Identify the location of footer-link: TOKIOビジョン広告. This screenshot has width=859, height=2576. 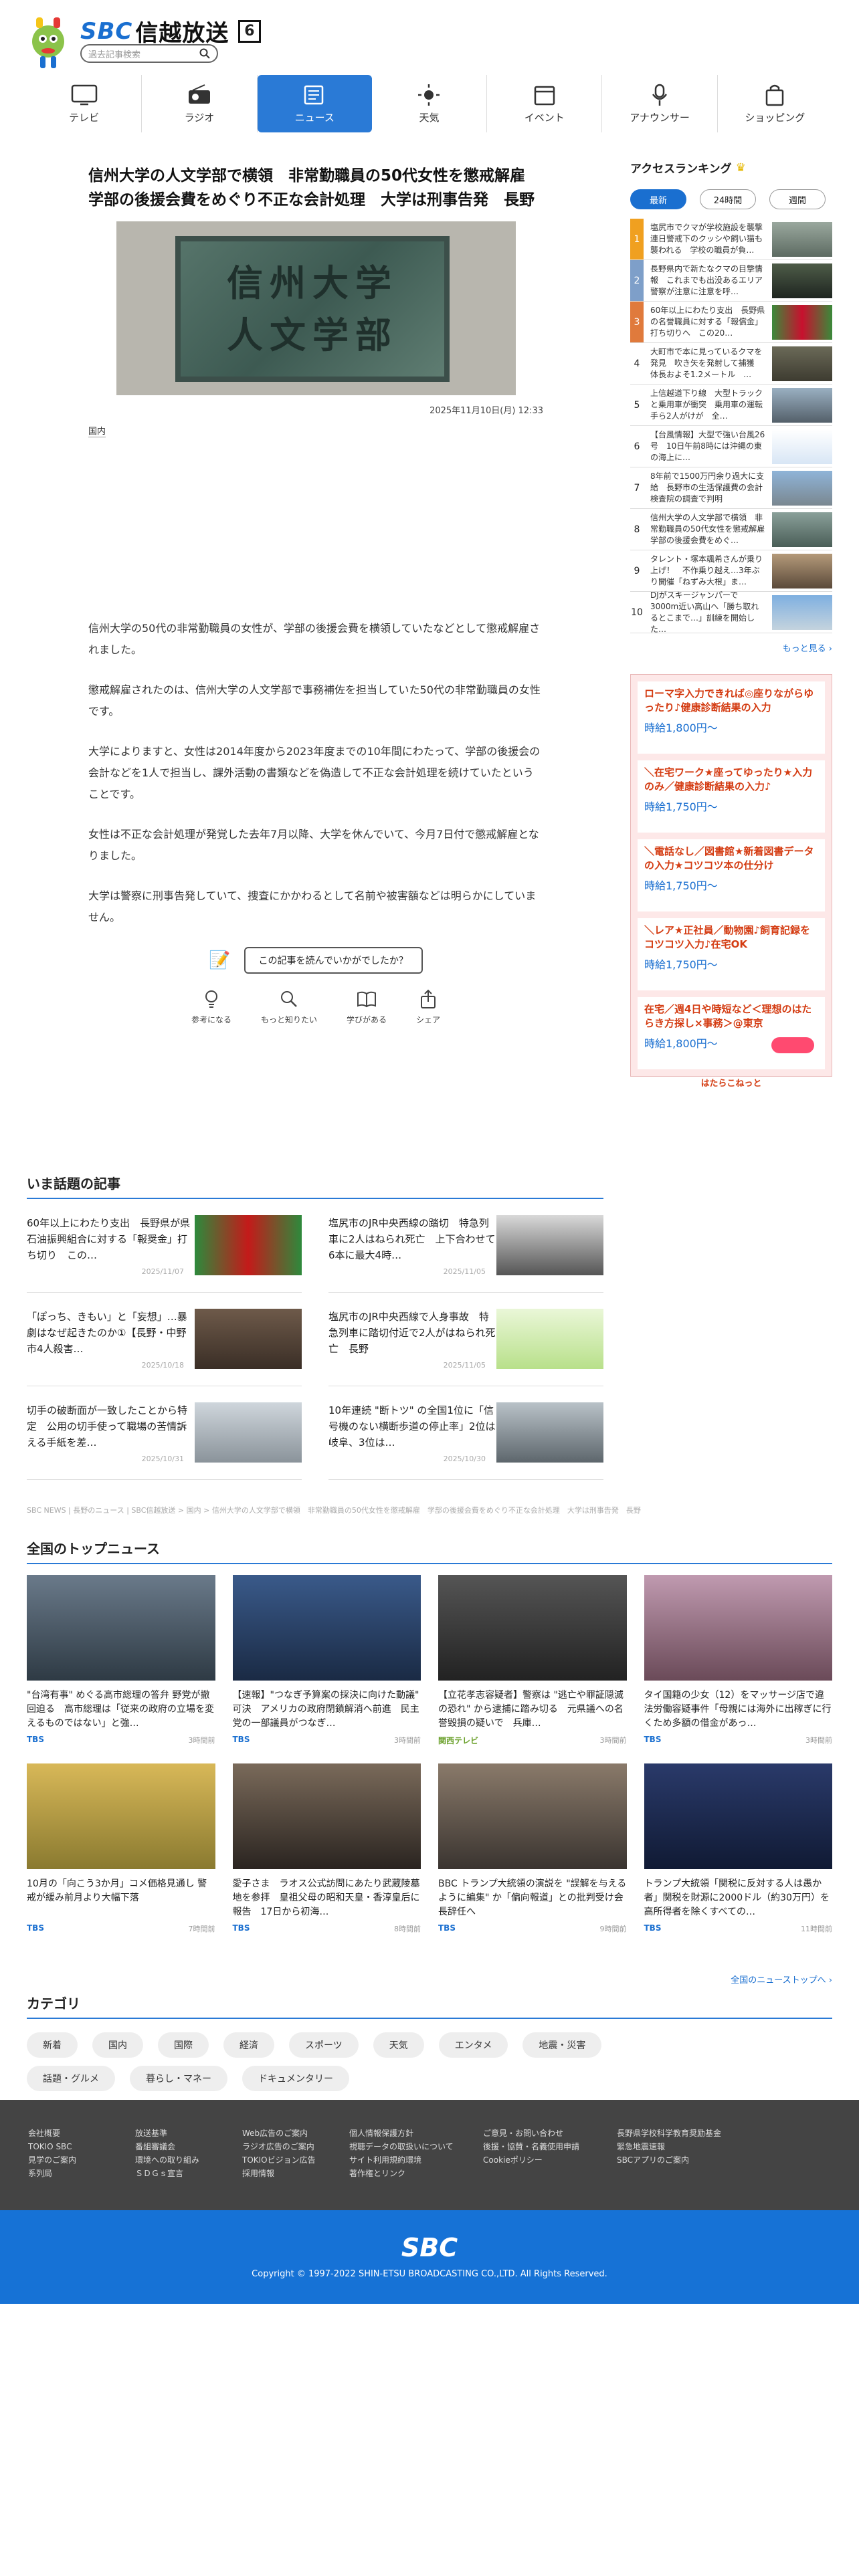
(285, 2160).